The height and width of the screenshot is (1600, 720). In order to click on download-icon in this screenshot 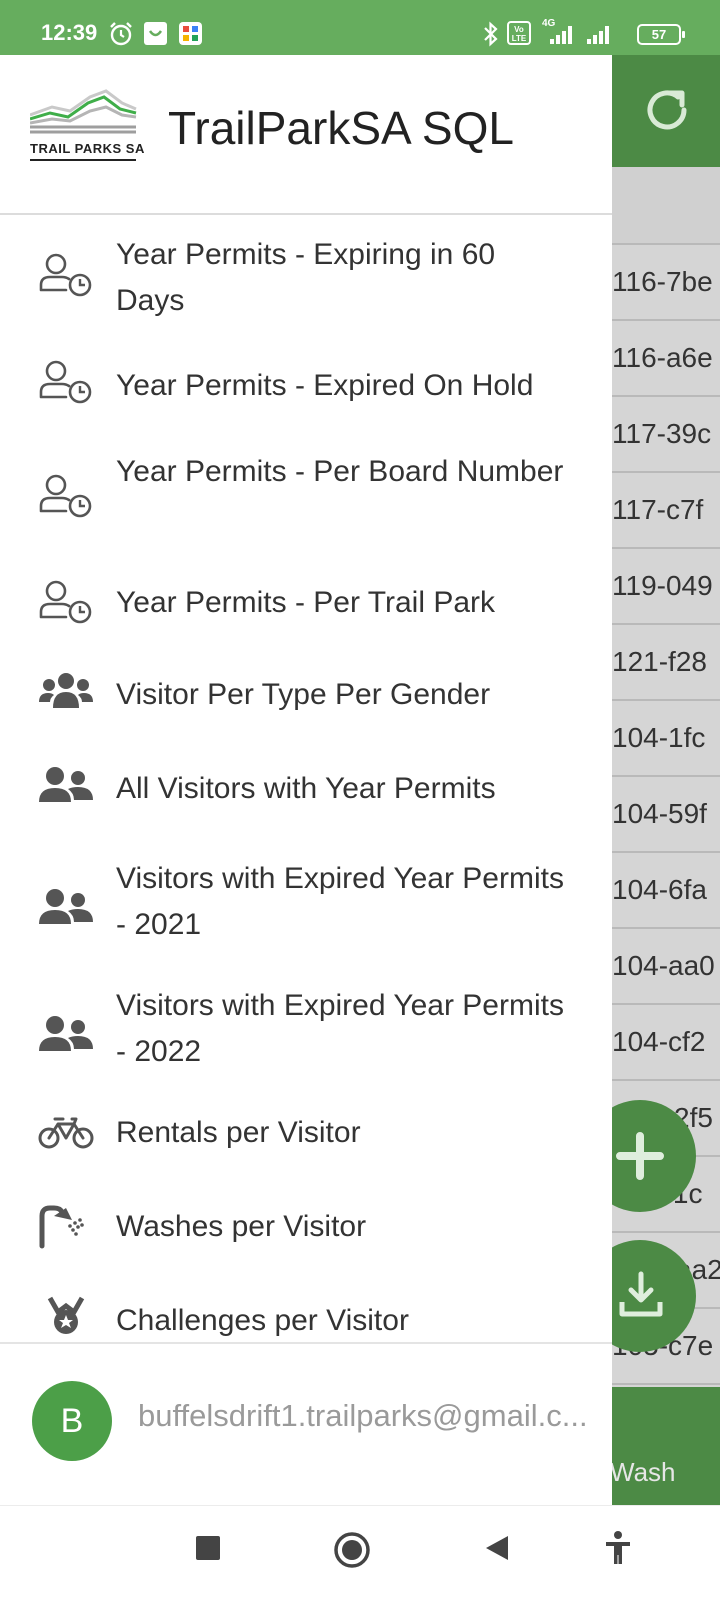, I will do `click(641, 1294)`.